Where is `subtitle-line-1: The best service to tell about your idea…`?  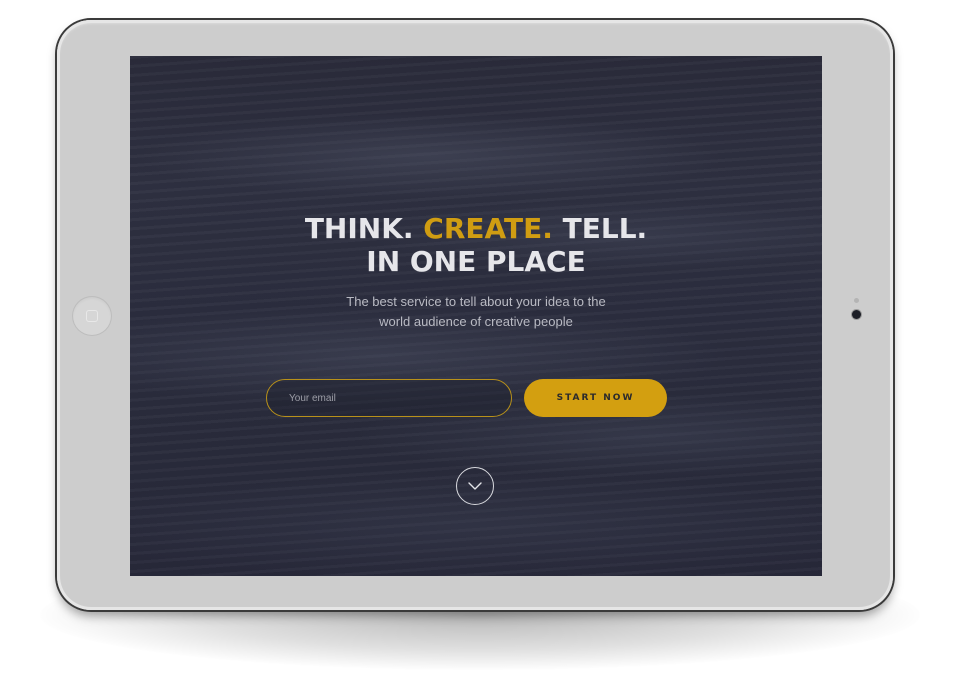 subtitle-line-1: The best service to tell about your idea… is located at coordinates (476, 301).